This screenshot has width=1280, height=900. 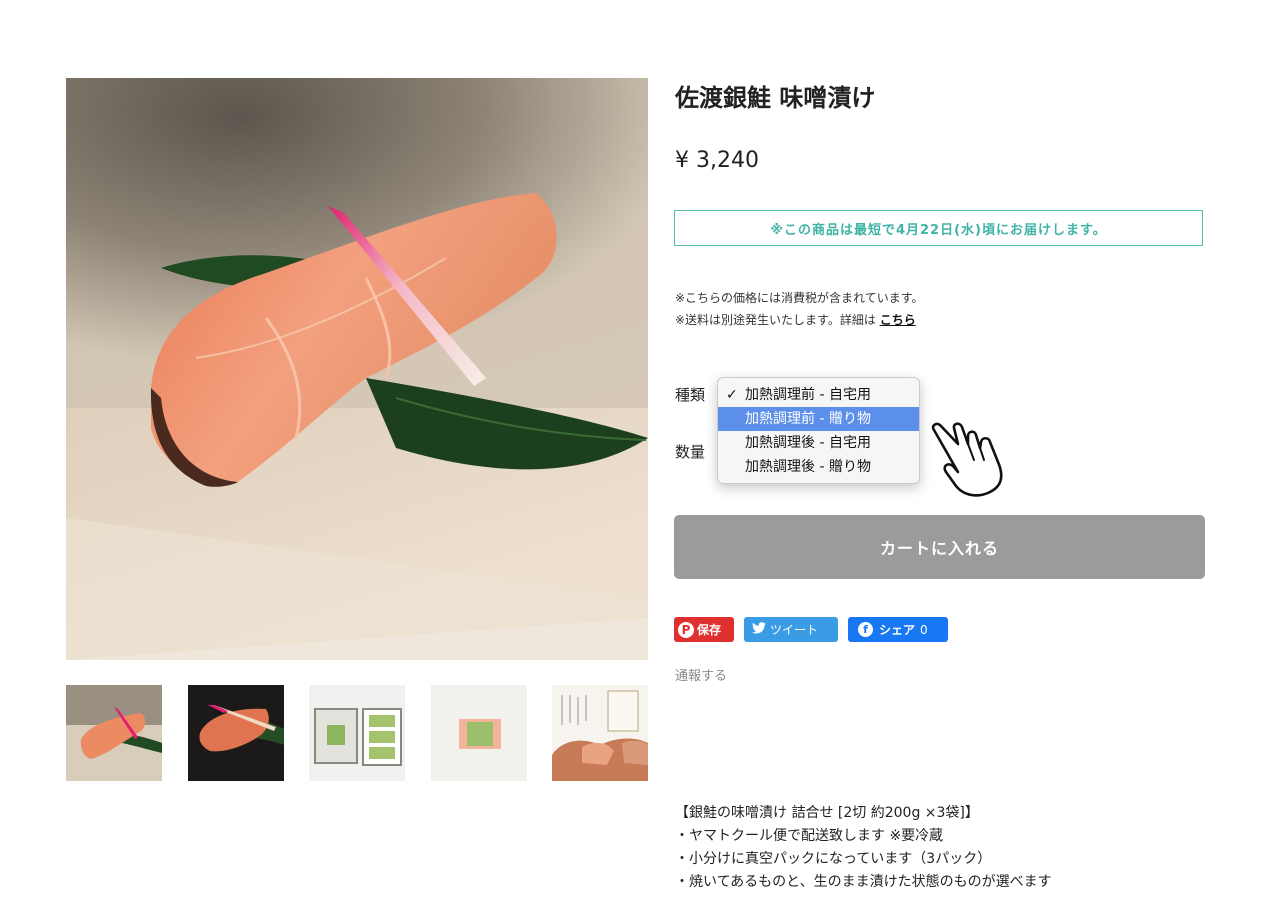 I want to click on shipping-note: ※送料は別途発生いたします。詳細は こちら, so click(x=799, y=320).